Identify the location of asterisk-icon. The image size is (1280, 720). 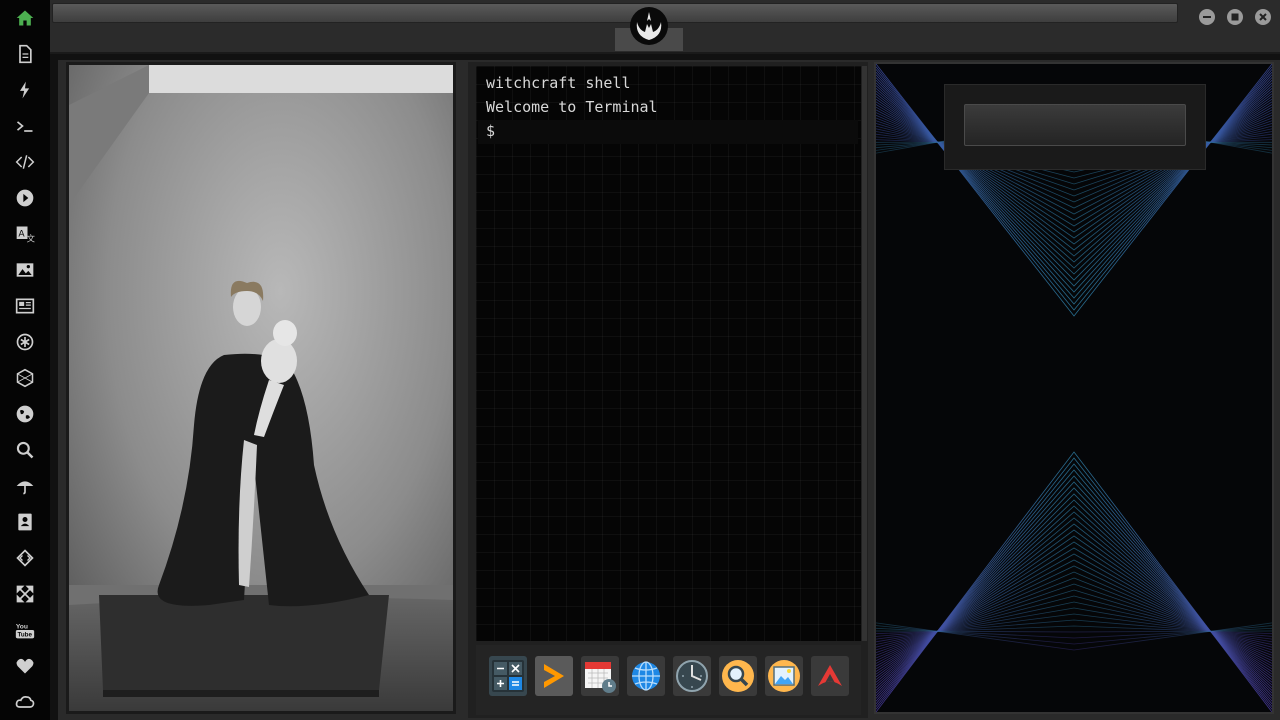
(25, 342).